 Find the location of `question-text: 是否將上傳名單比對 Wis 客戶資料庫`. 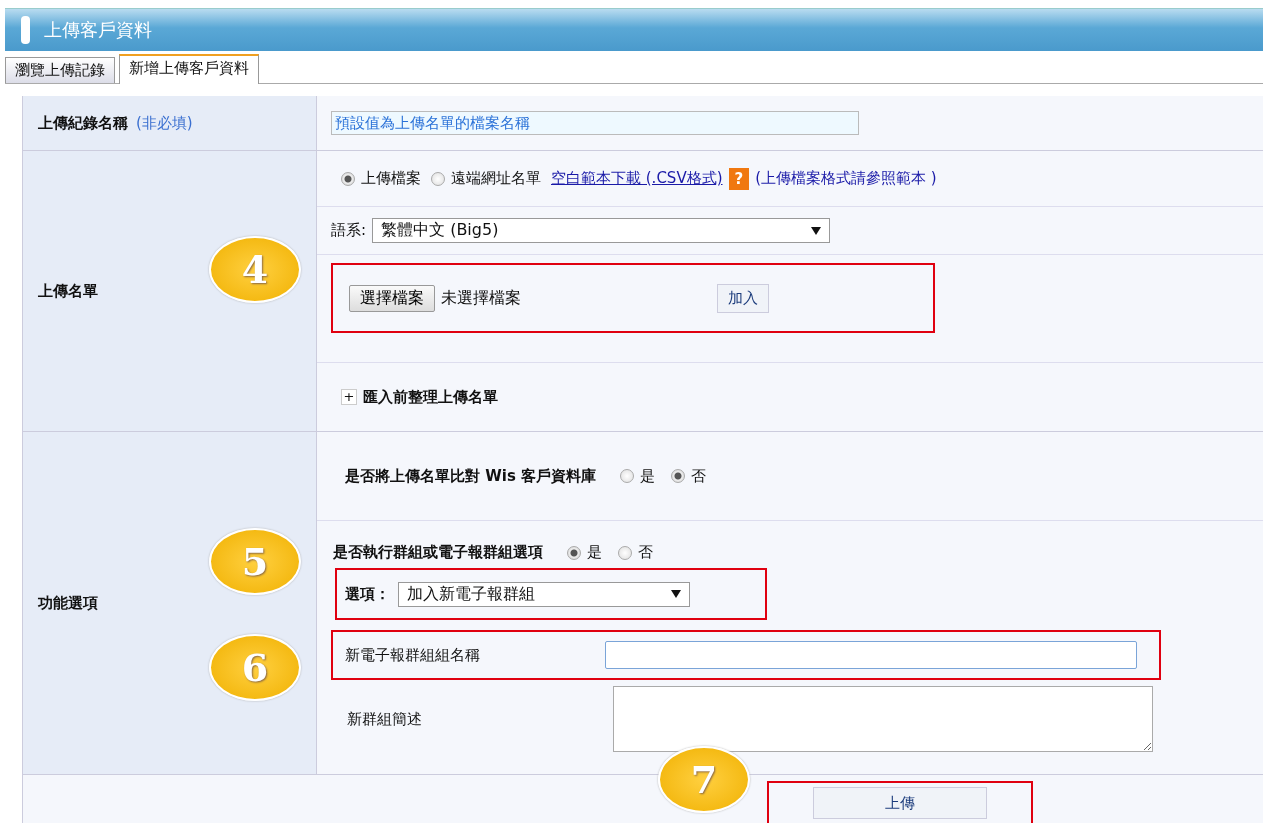

question-text: 是否將上傳名單比對 Wis 客戶資料庫 is located at coordinates (471, 476).